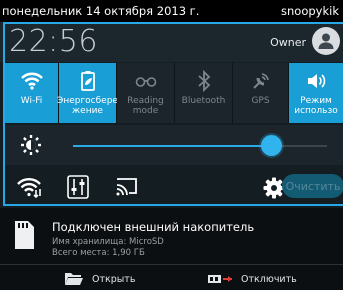  Describe the element at coordinates (204, 93) in the screenshot. I see `toggle-bluetooth: Bluetooth` at that location.